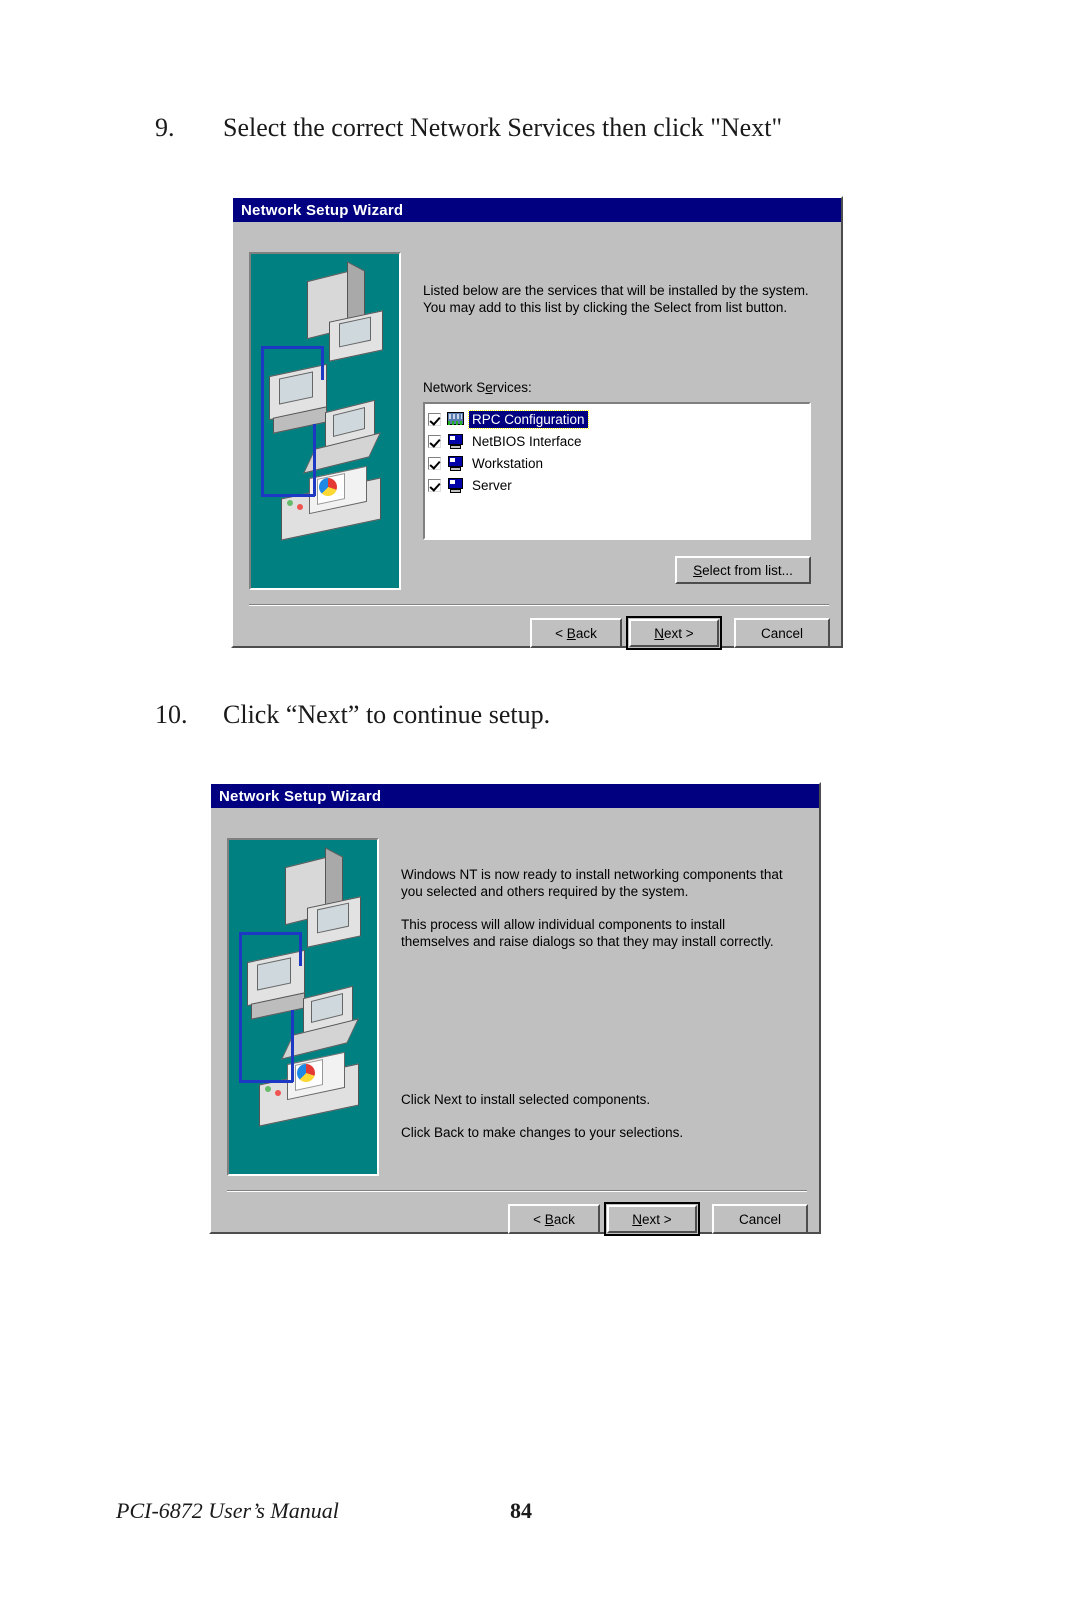 Image resolution: width=1080 pixels, height=1618 pixels. Describe the element at coordinates (455, 419) in the screenshot. I see `chip-icon` at that location.